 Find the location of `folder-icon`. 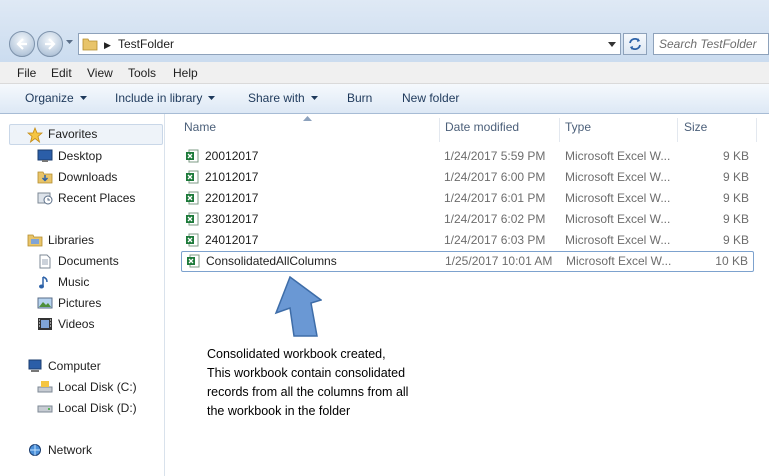

folder-icon is located at coordinates (90, 44).